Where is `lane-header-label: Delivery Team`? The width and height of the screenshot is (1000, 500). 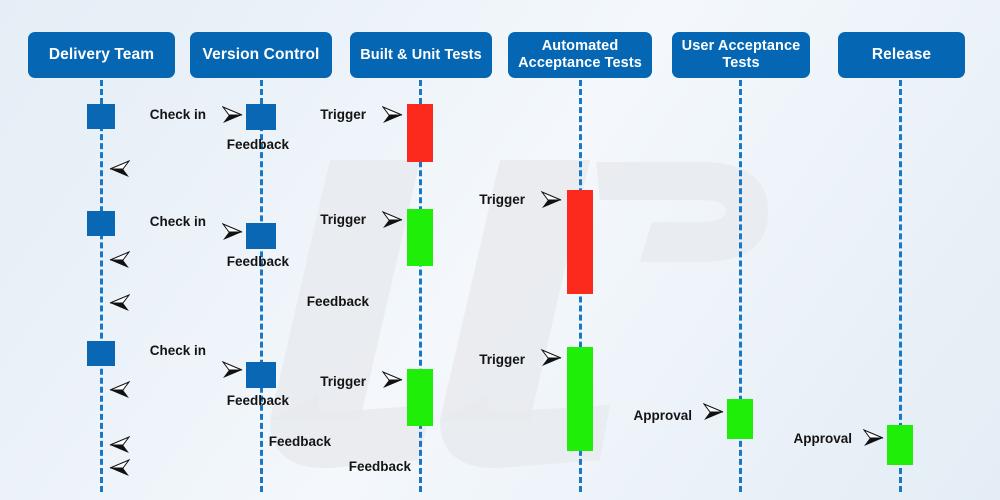
lane-header-label: Delivery Team is located at coordinates (101, 55).